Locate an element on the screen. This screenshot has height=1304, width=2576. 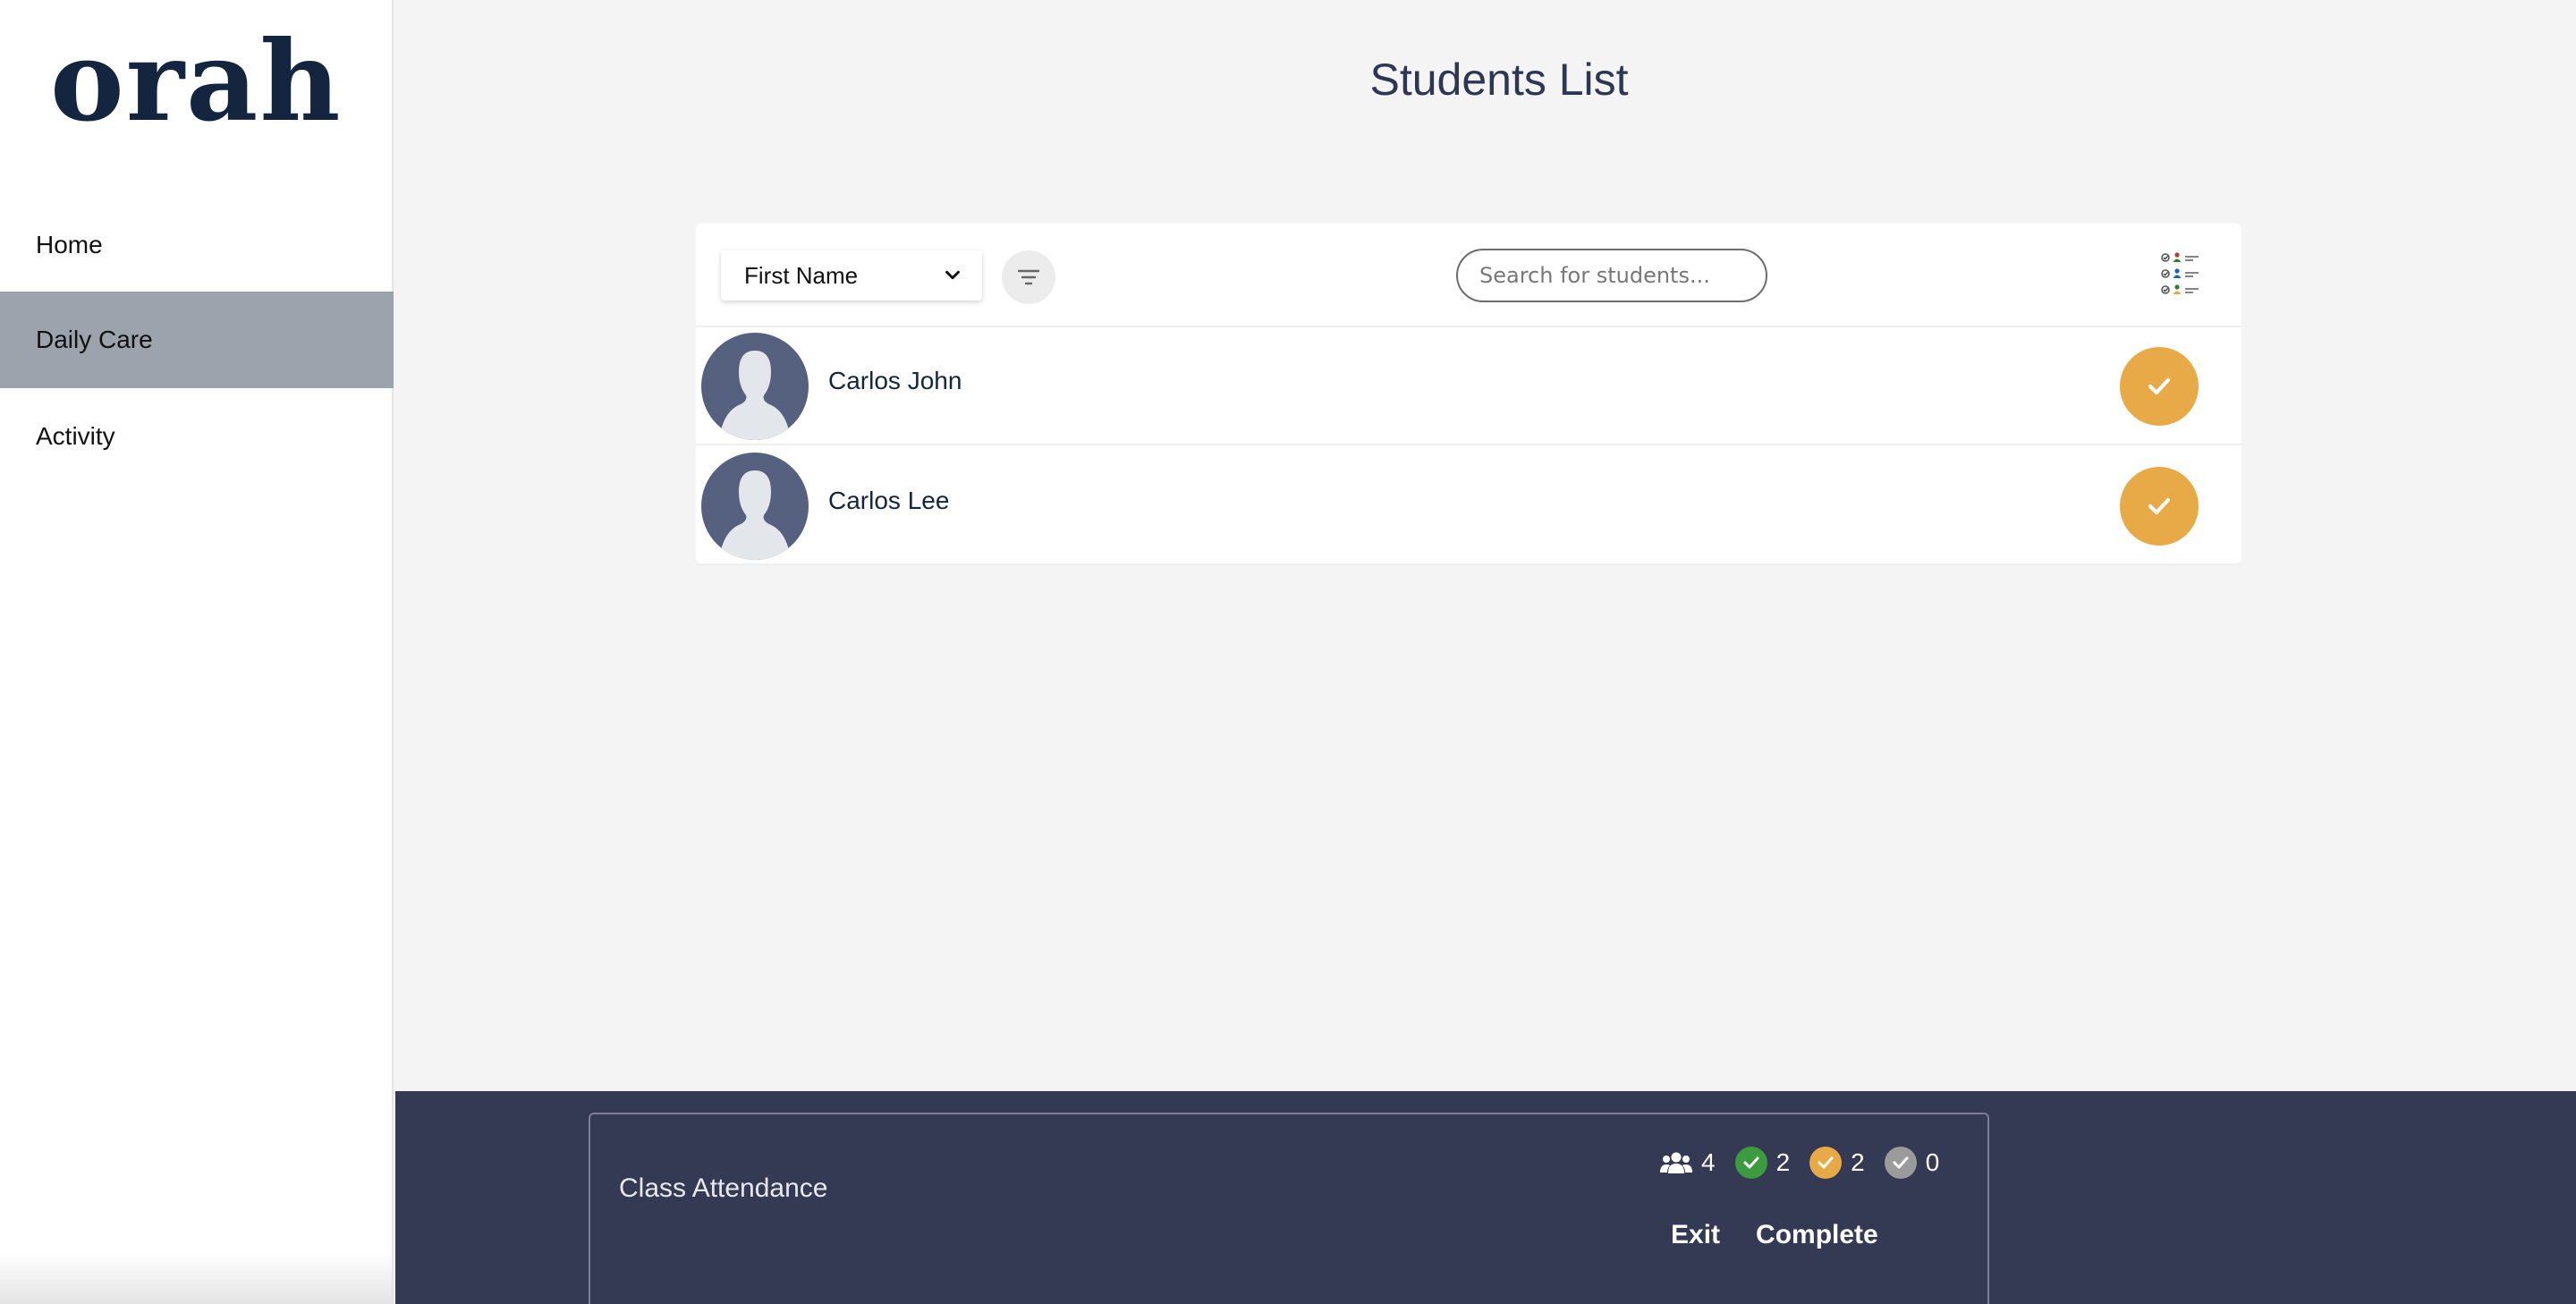
sort-field-select: First Name is located at coordinates (851, 276).